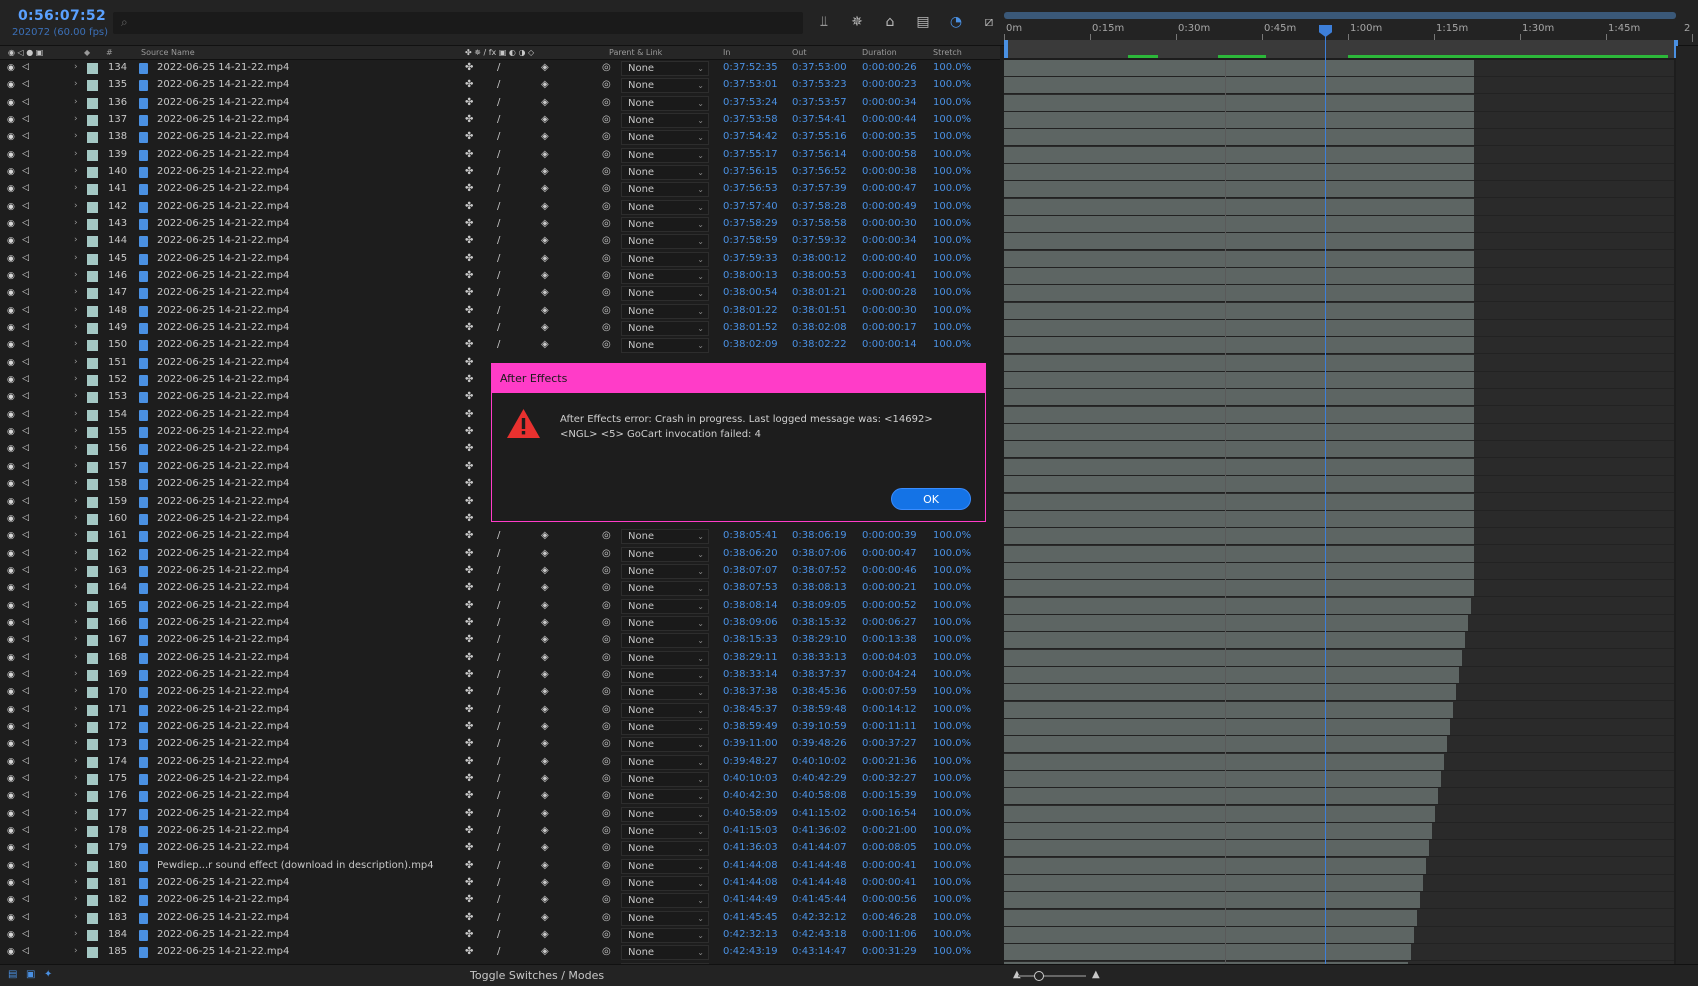  What do you see at coordinates (819, 587) in the screenshot?
I see `layer-out-time: 0:38:08:13` at bounding box center [819, 587].